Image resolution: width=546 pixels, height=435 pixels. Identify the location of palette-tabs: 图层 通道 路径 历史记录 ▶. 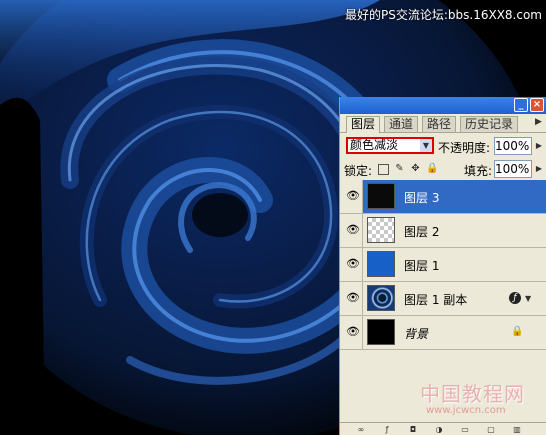
(443, 123).